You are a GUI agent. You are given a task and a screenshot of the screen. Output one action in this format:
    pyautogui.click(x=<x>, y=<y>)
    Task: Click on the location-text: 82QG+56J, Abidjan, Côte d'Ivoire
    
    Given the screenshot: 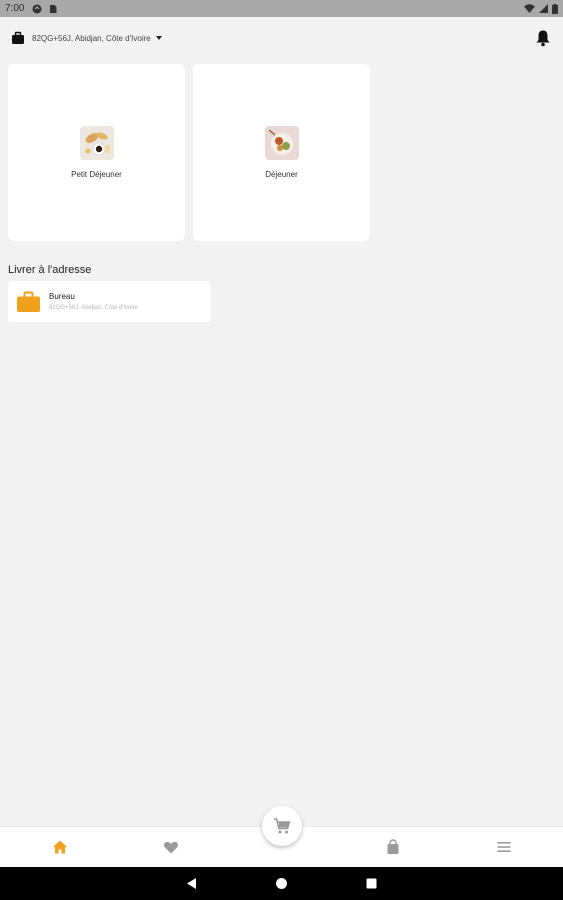 What is the action you would take?
    pyautogui.click(x=91, y=38)
    